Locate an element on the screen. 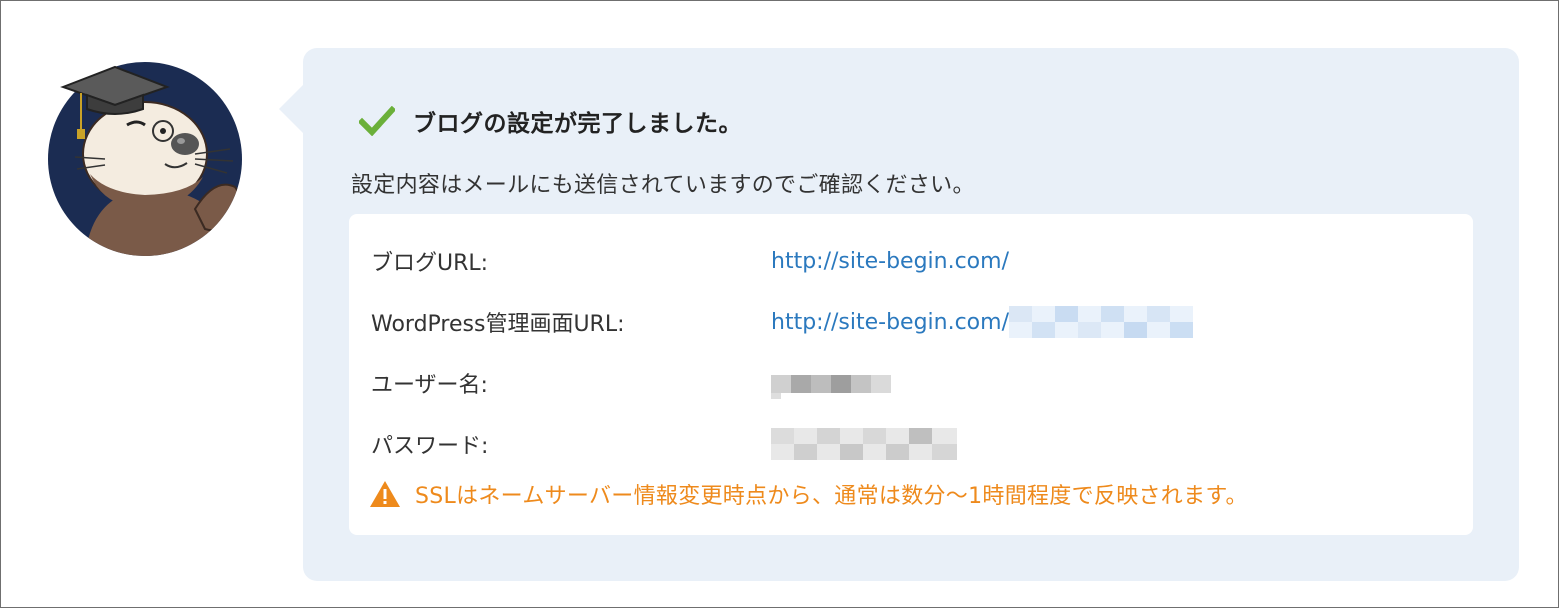  success-title-row: ブログの設定が完了しました。 is located at coordinates (550, 121).